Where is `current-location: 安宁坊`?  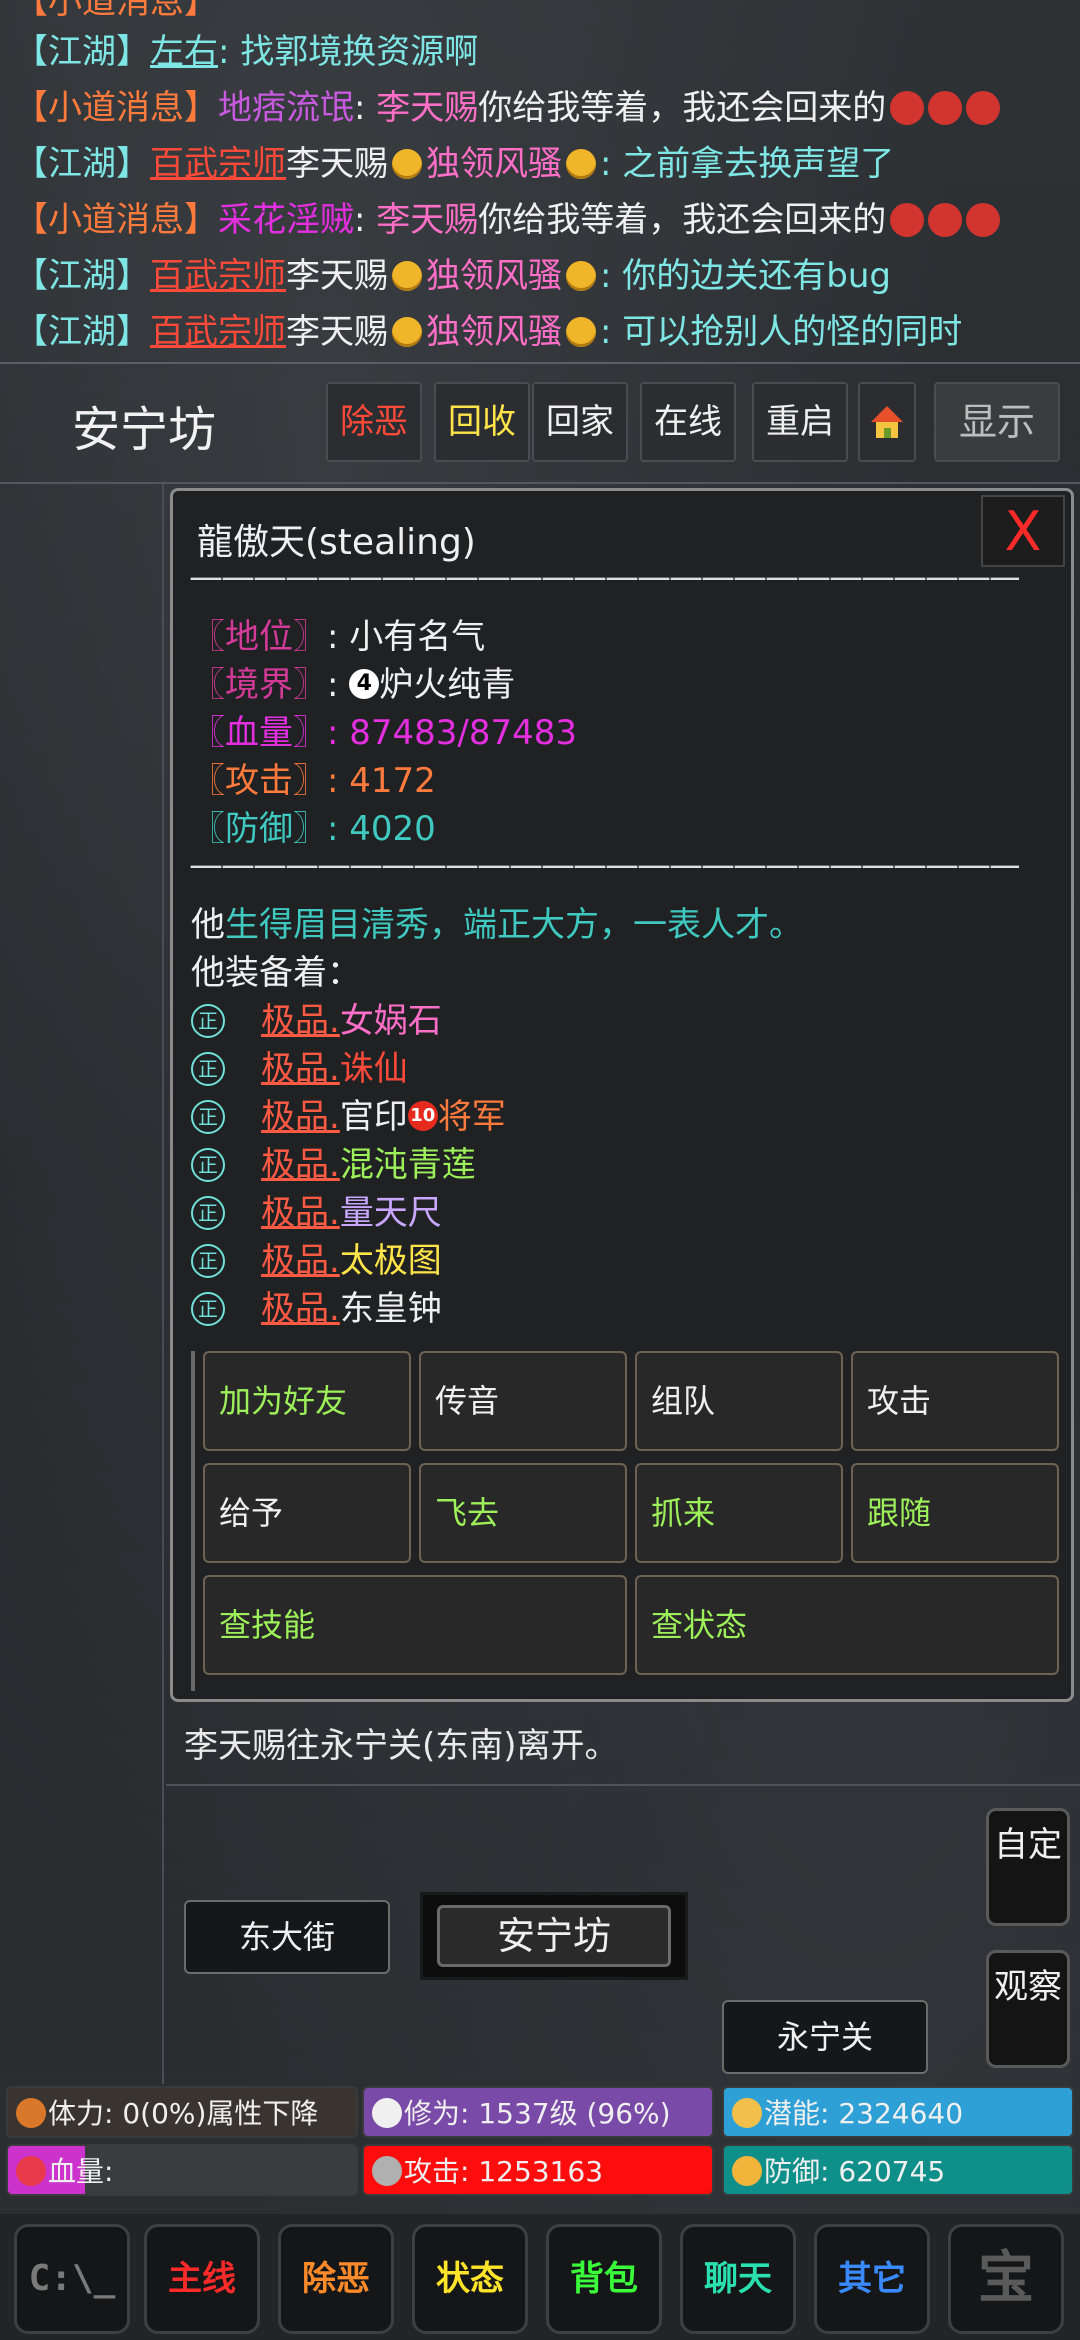
current-location: 安宁坊 is located at coordinates (554, 1936).